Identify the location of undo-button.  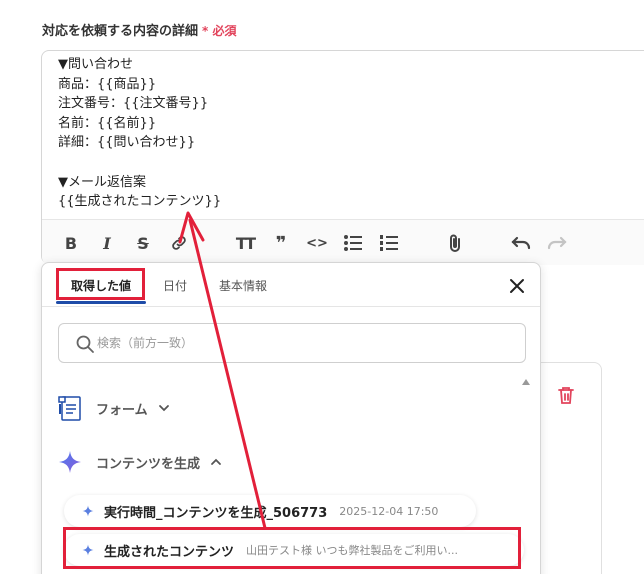
(521, 243).